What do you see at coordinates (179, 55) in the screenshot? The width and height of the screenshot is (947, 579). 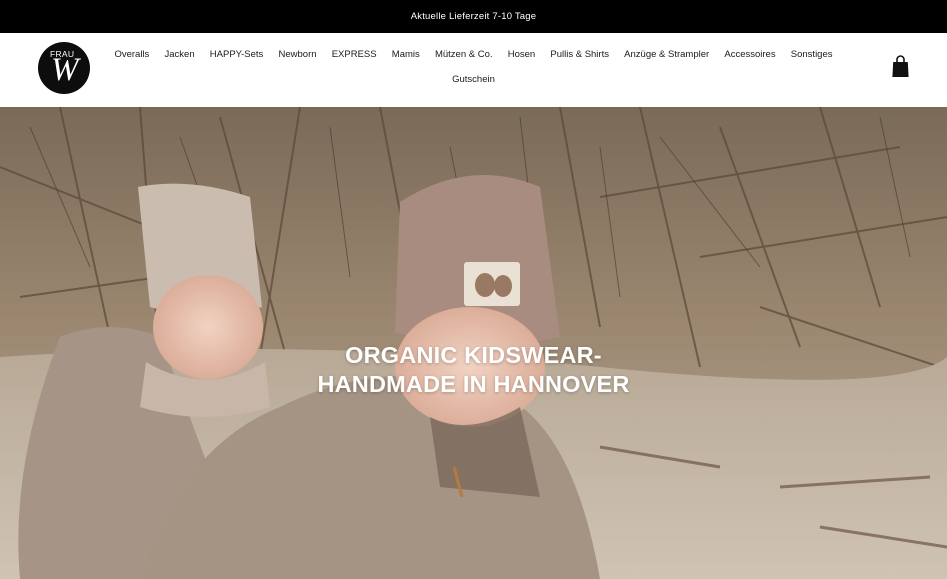 I see `nav-item-jacken: Jacken` at bounding box center [179, 55].